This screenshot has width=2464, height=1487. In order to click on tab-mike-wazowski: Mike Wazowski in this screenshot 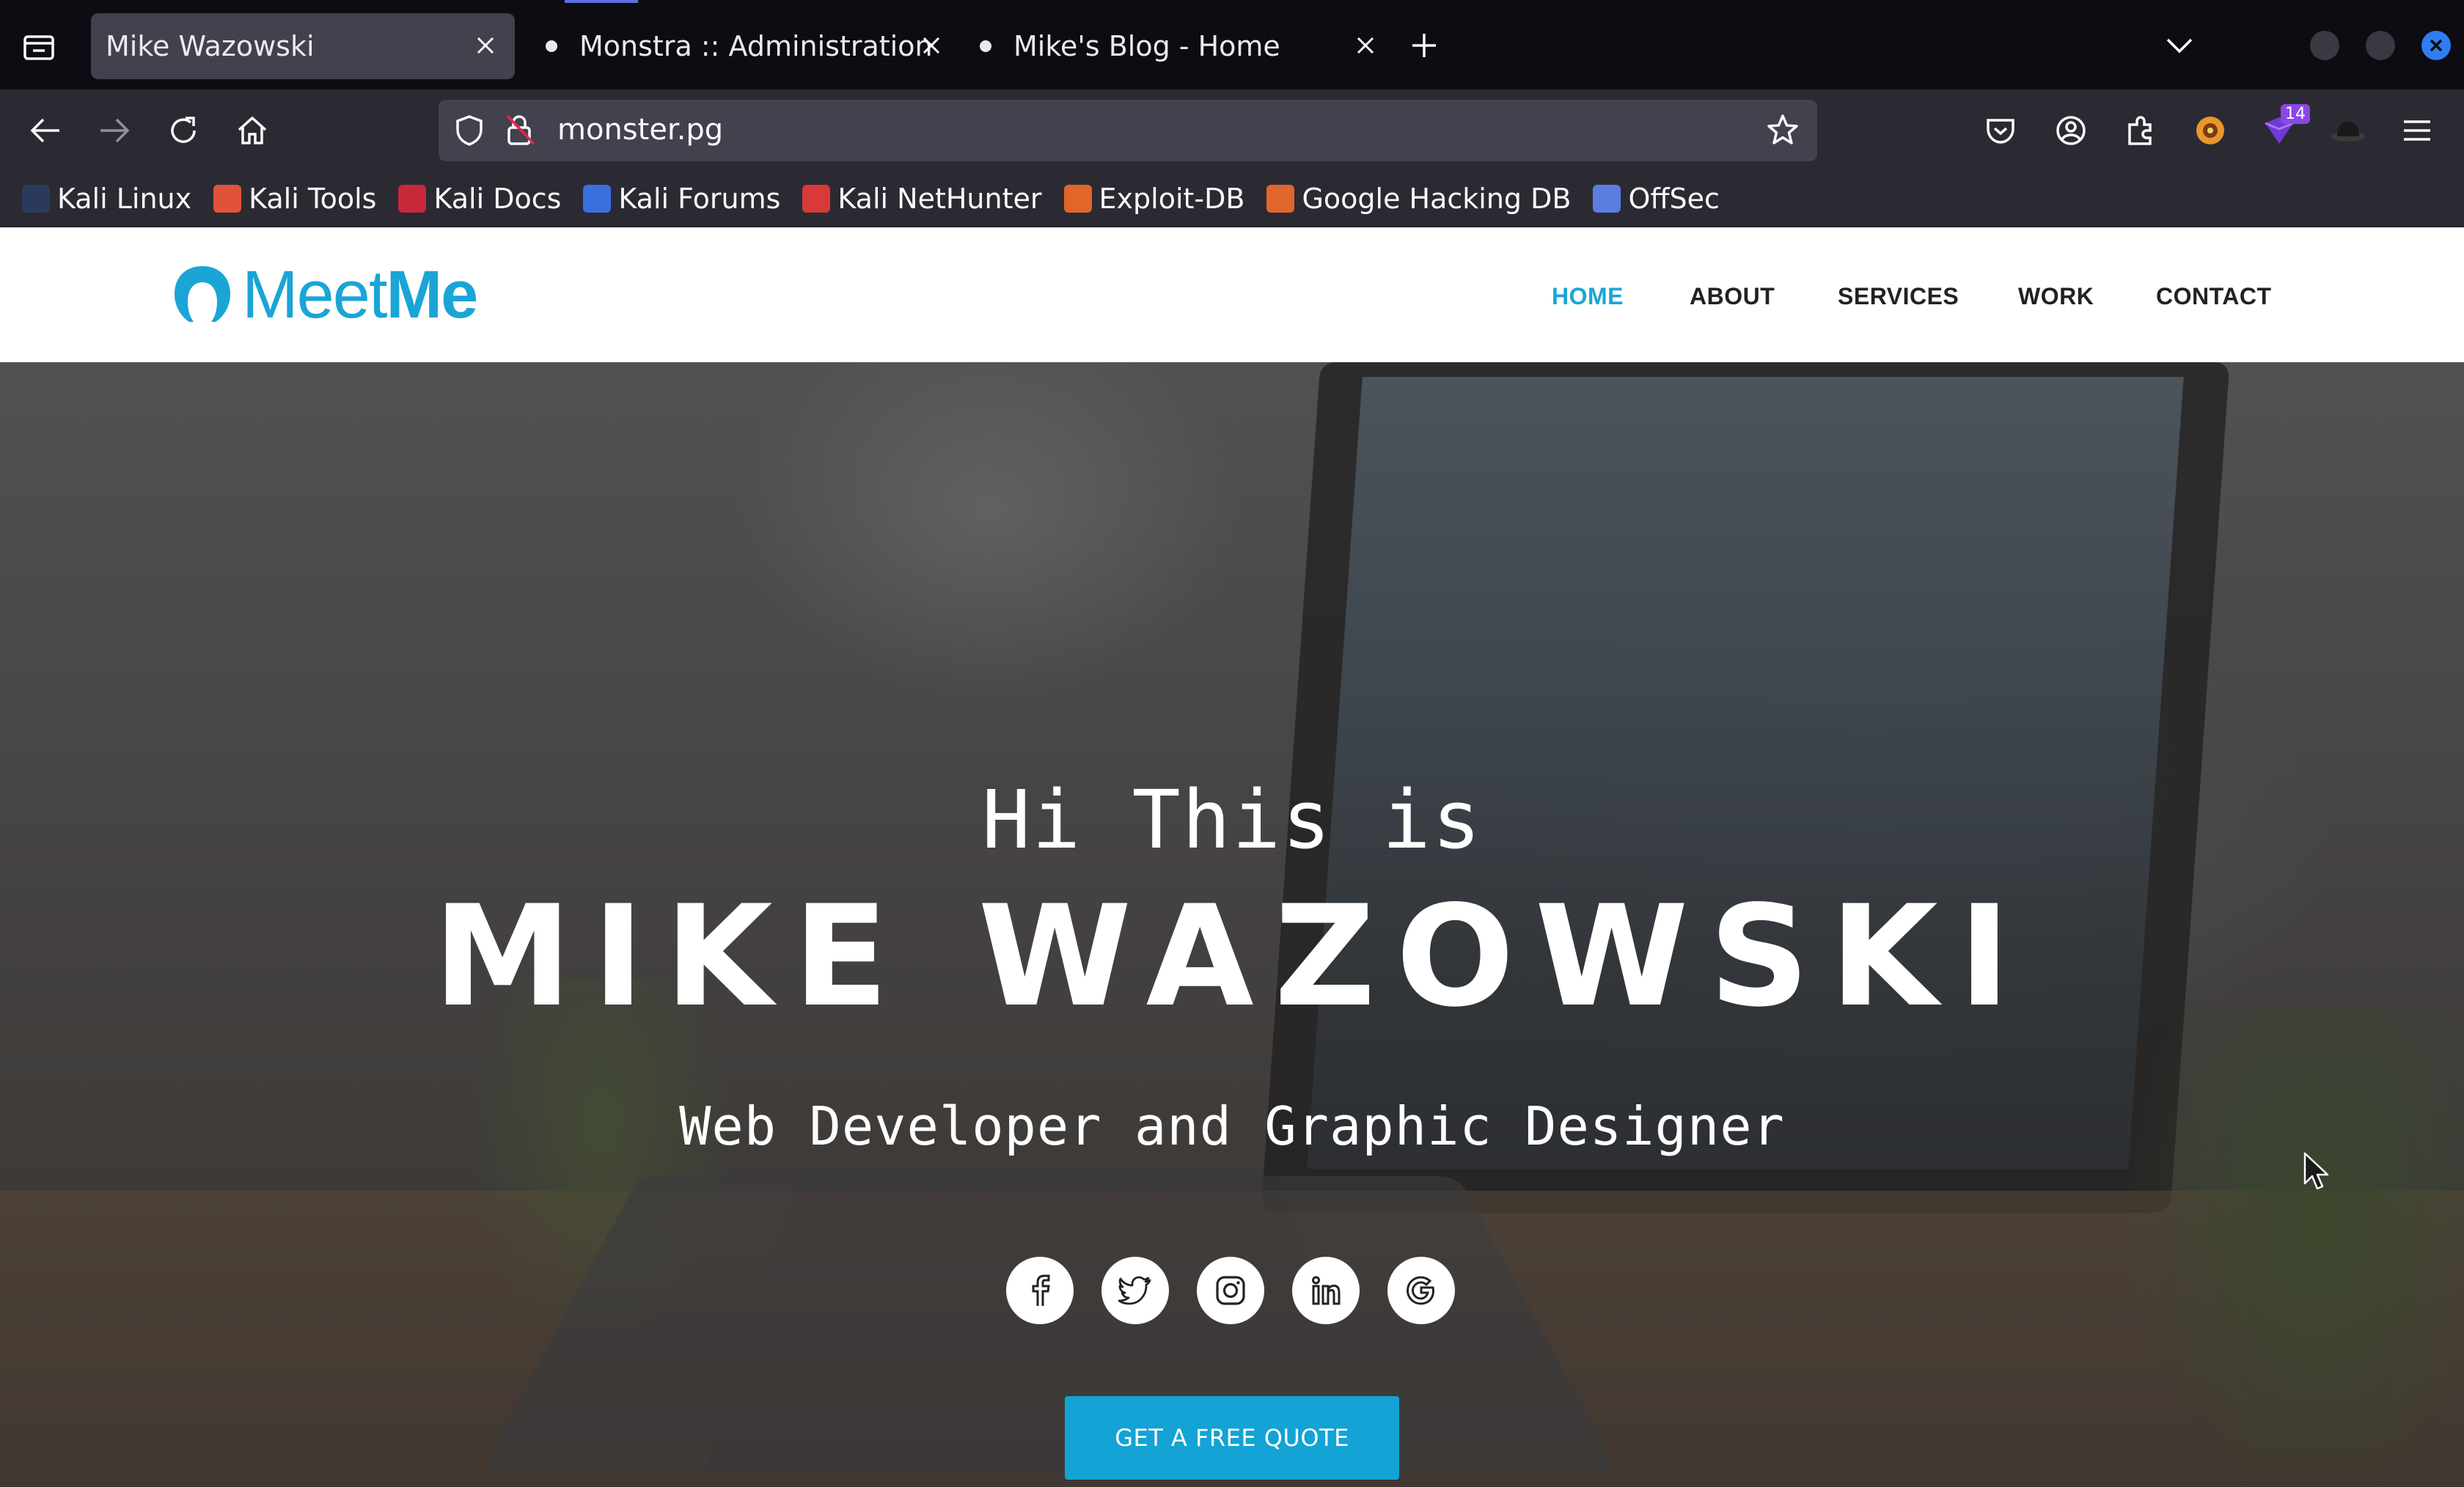, I will do `click(303, 46)`.